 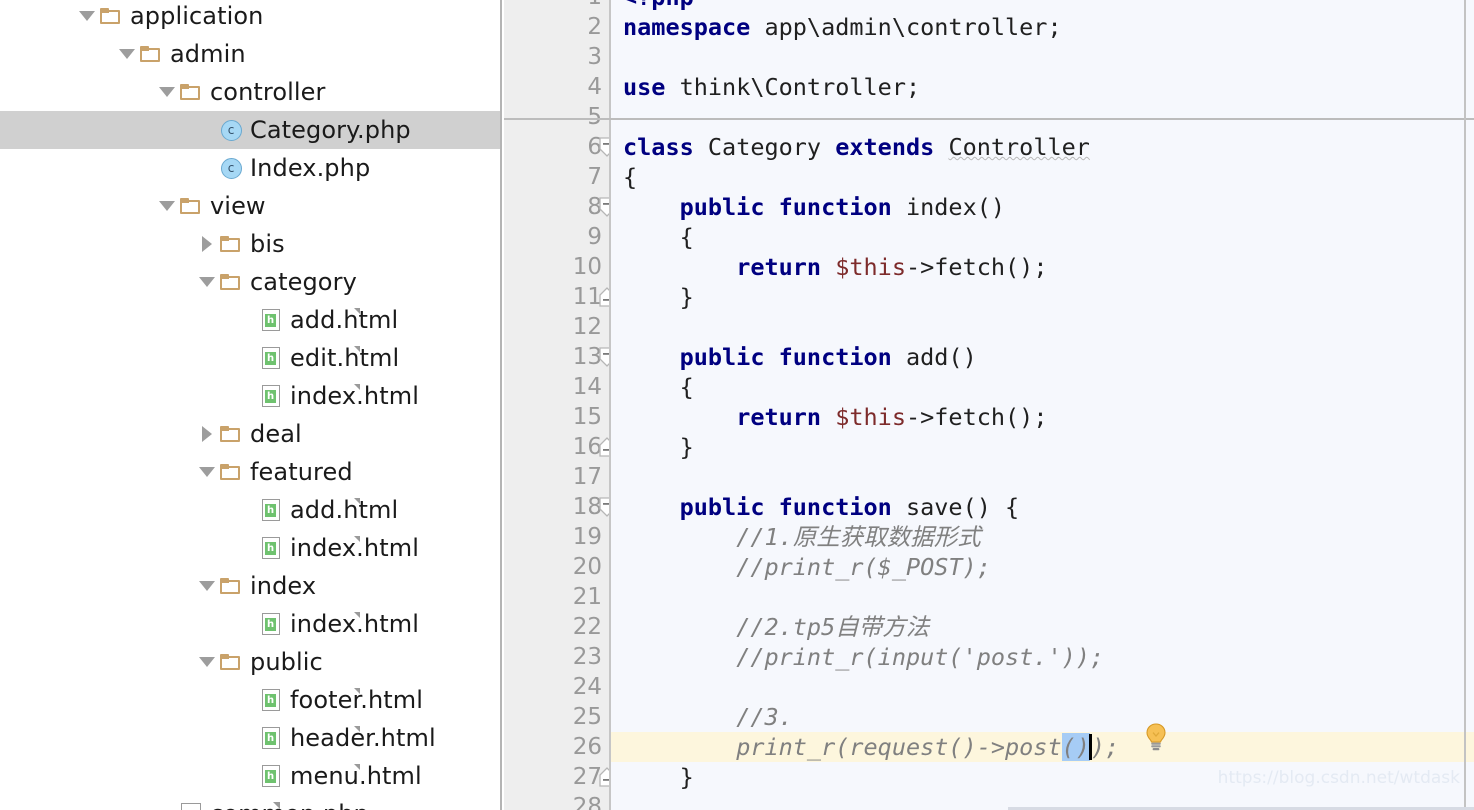 What do you see at coordinates (250, 282) in the screenshot?
I see `tree-row: category` at bounding box center [250, 282].